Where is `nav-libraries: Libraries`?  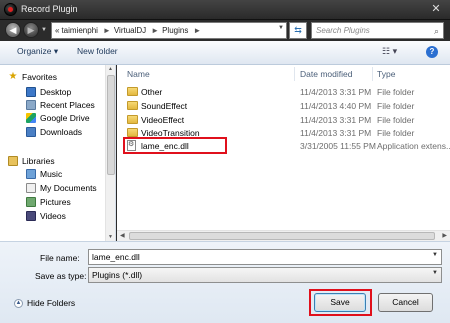 nav-libraries: Libraries is located at coordinates (31, 160).